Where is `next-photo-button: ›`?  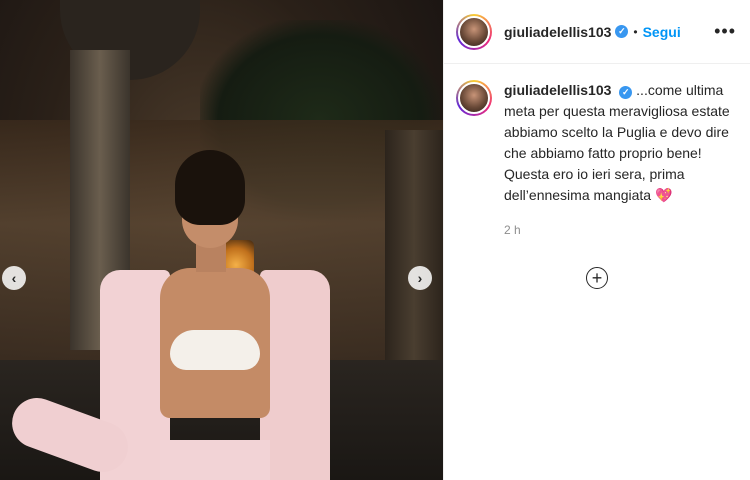 next-photo-button: › is located at coordinates (420, 278).